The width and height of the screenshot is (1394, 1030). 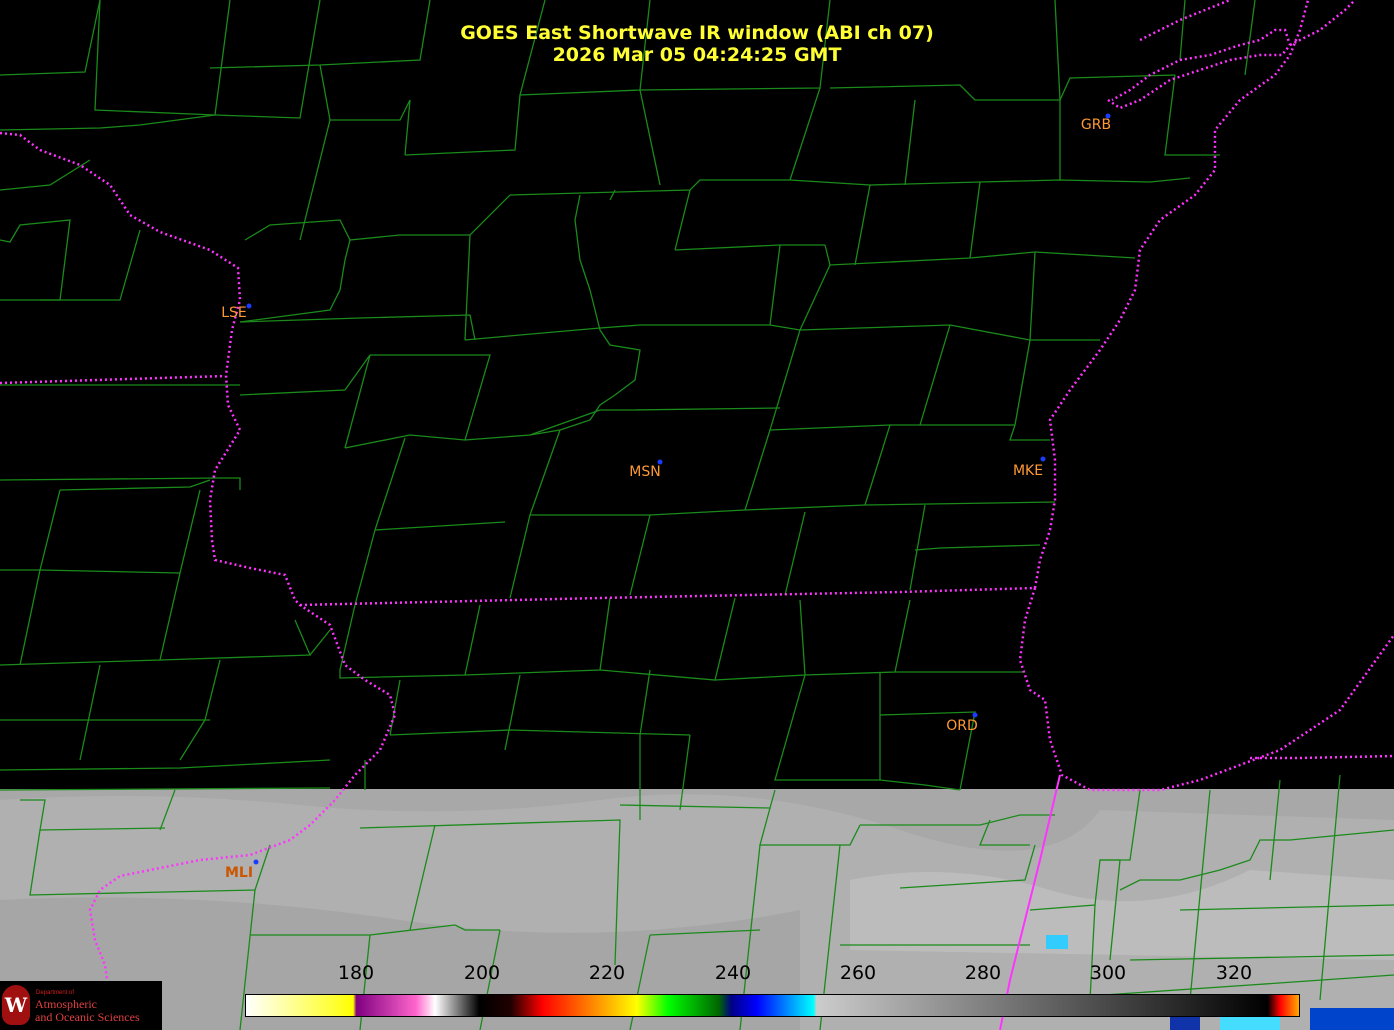 I want to click on city-label-mli: MLI, so click(x=239, y=873).